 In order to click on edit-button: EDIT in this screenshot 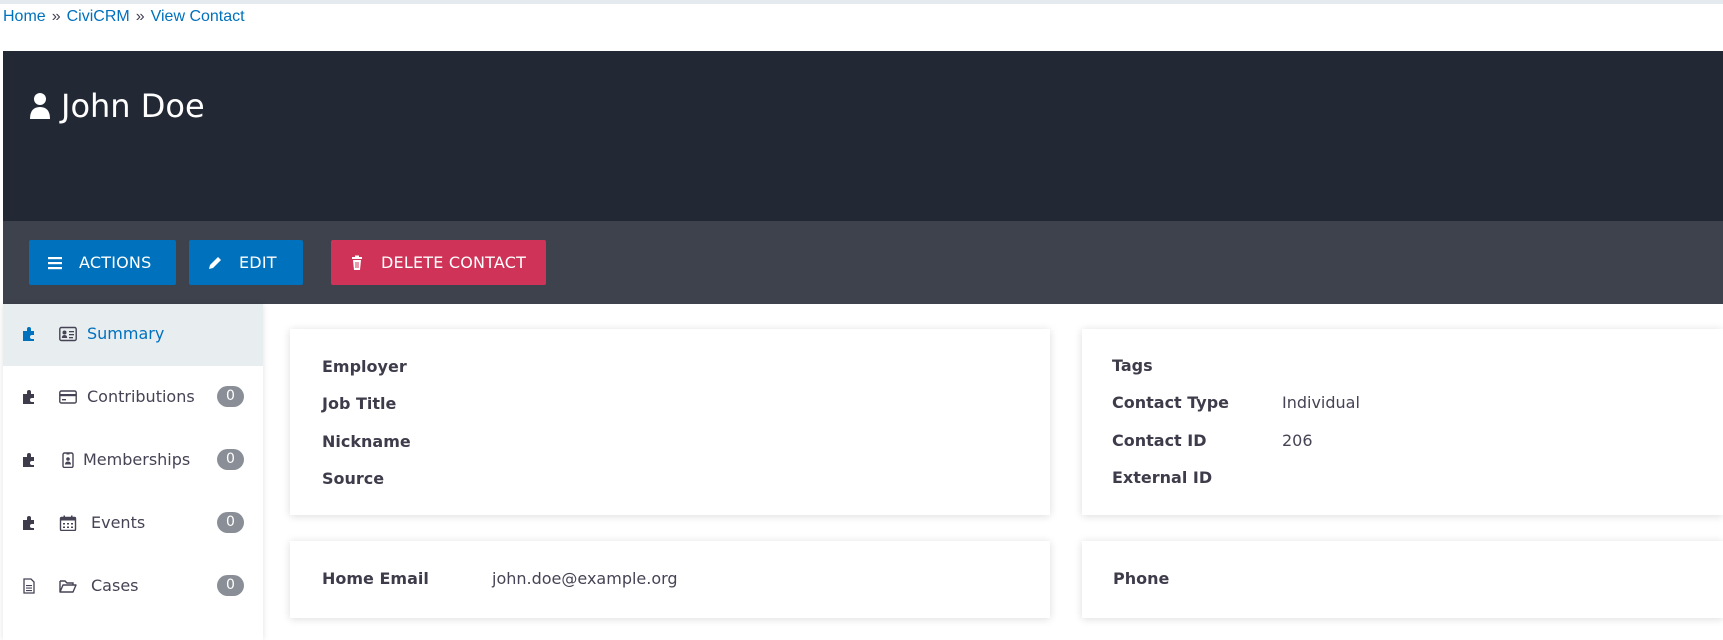, I will do `click(246, 262)`.